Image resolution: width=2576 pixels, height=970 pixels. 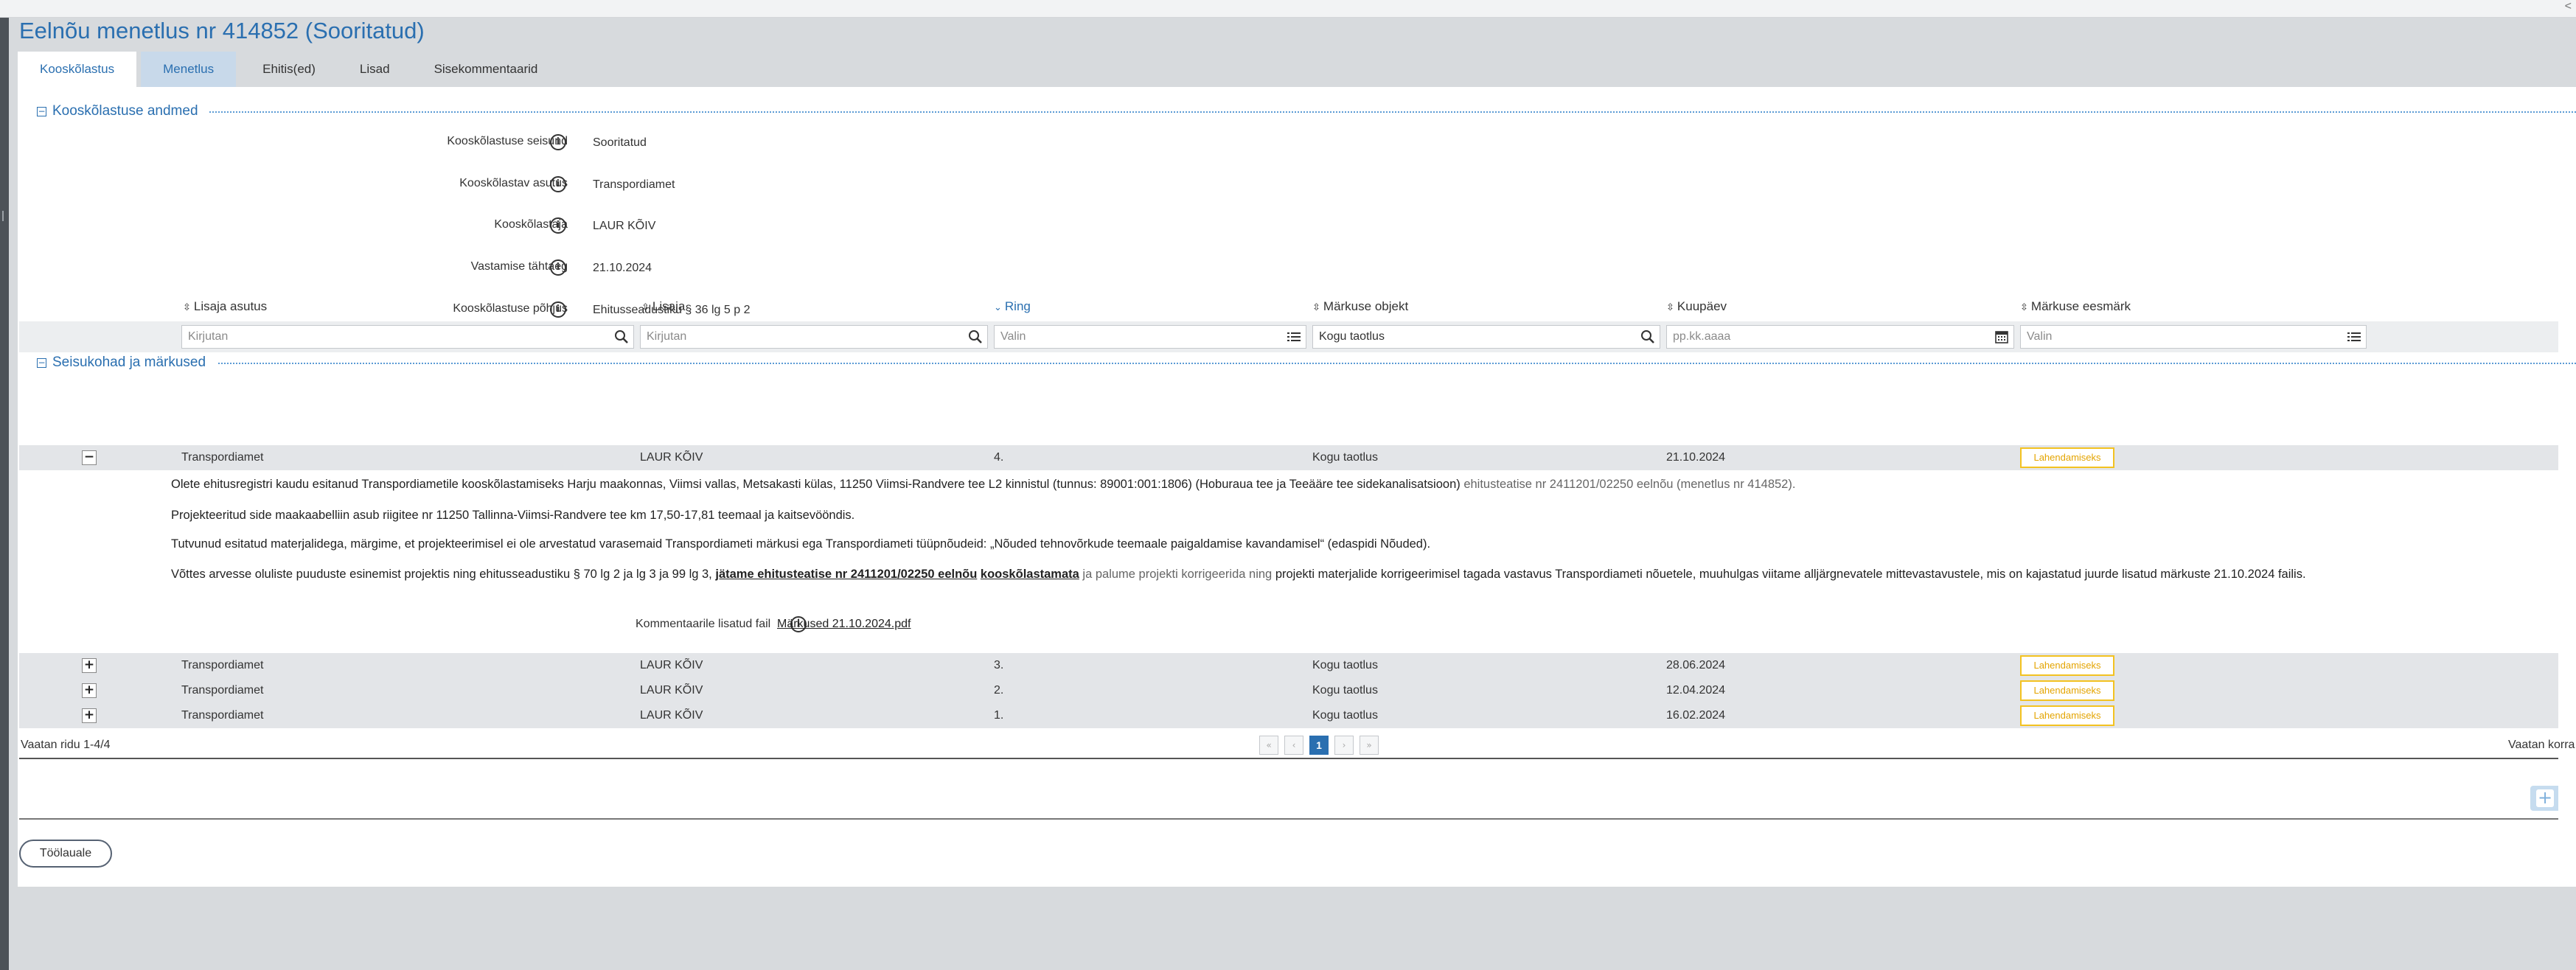 I want to click on filter-ring-select: Valin, so click(x=1150, y=337).